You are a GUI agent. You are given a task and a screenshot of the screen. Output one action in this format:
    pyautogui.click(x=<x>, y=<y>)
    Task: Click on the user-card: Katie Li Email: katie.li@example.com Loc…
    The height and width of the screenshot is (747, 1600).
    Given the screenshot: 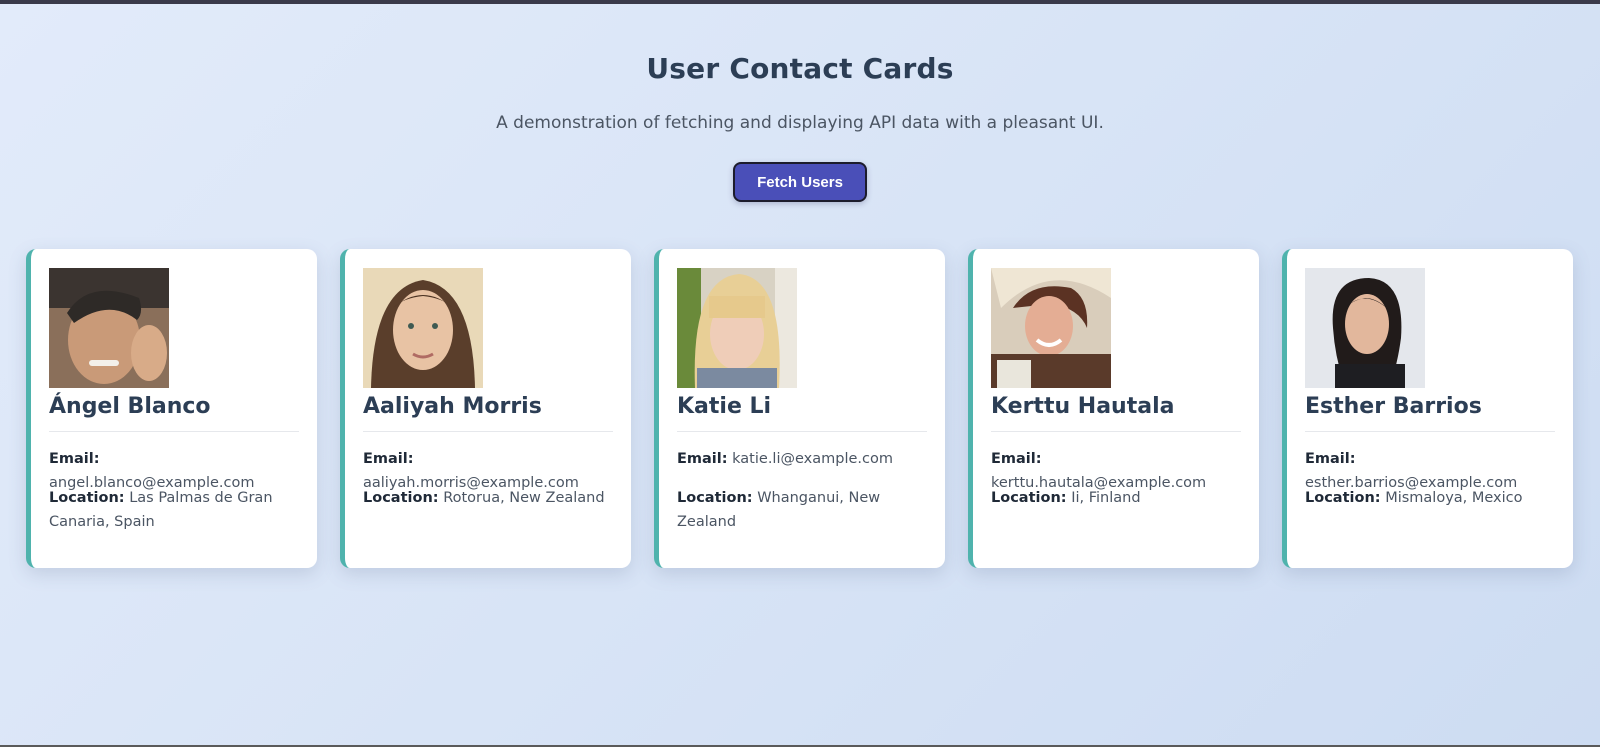 What is the action you would take?
    pyautogui.click(x=799, y=408)
    